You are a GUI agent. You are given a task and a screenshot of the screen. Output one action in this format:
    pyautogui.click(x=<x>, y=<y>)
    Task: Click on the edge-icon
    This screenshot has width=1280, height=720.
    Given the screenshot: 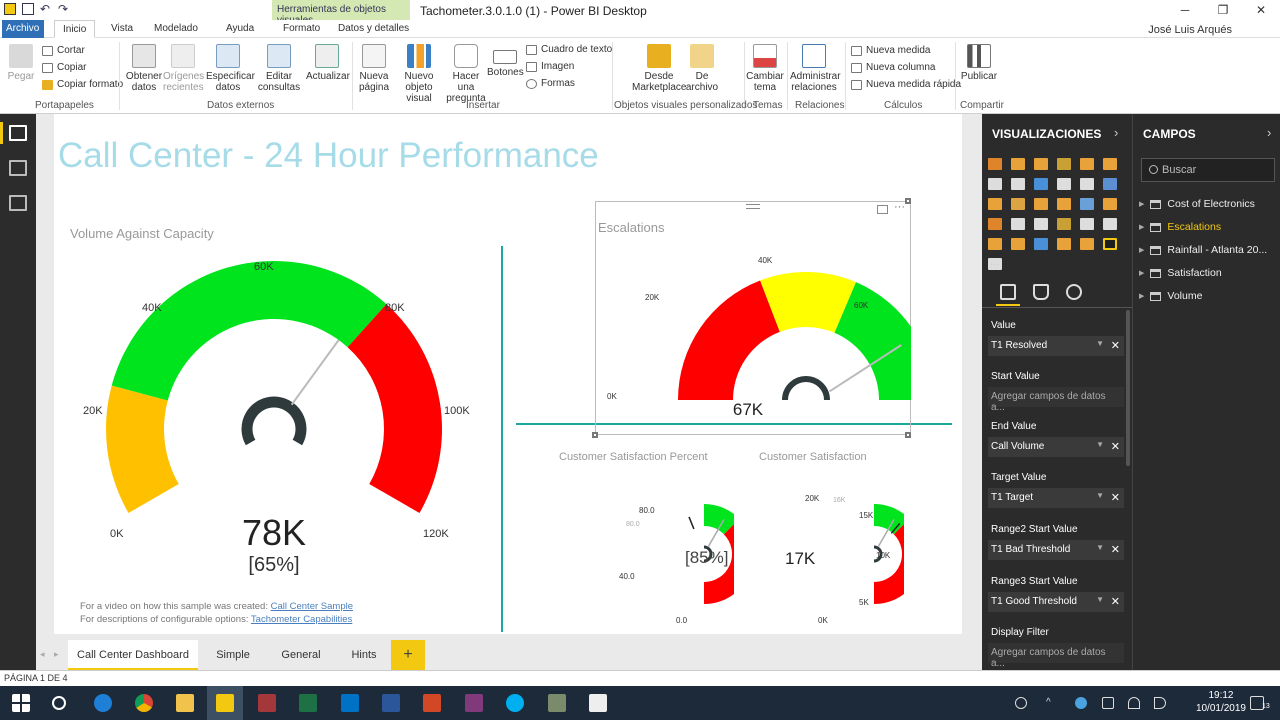 What is the action you would take?
    pyautogui.click(x=103, y=703)
    